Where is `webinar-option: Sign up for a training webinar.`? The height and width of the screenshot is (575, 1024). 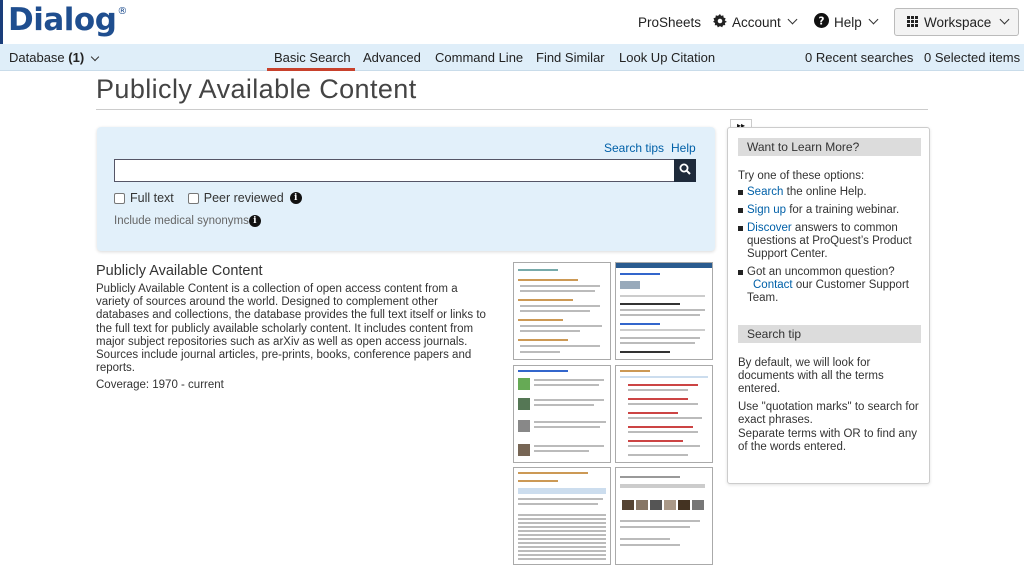 webinar-option: Sign up for a training webinar. is located at coordinates (830, 210).